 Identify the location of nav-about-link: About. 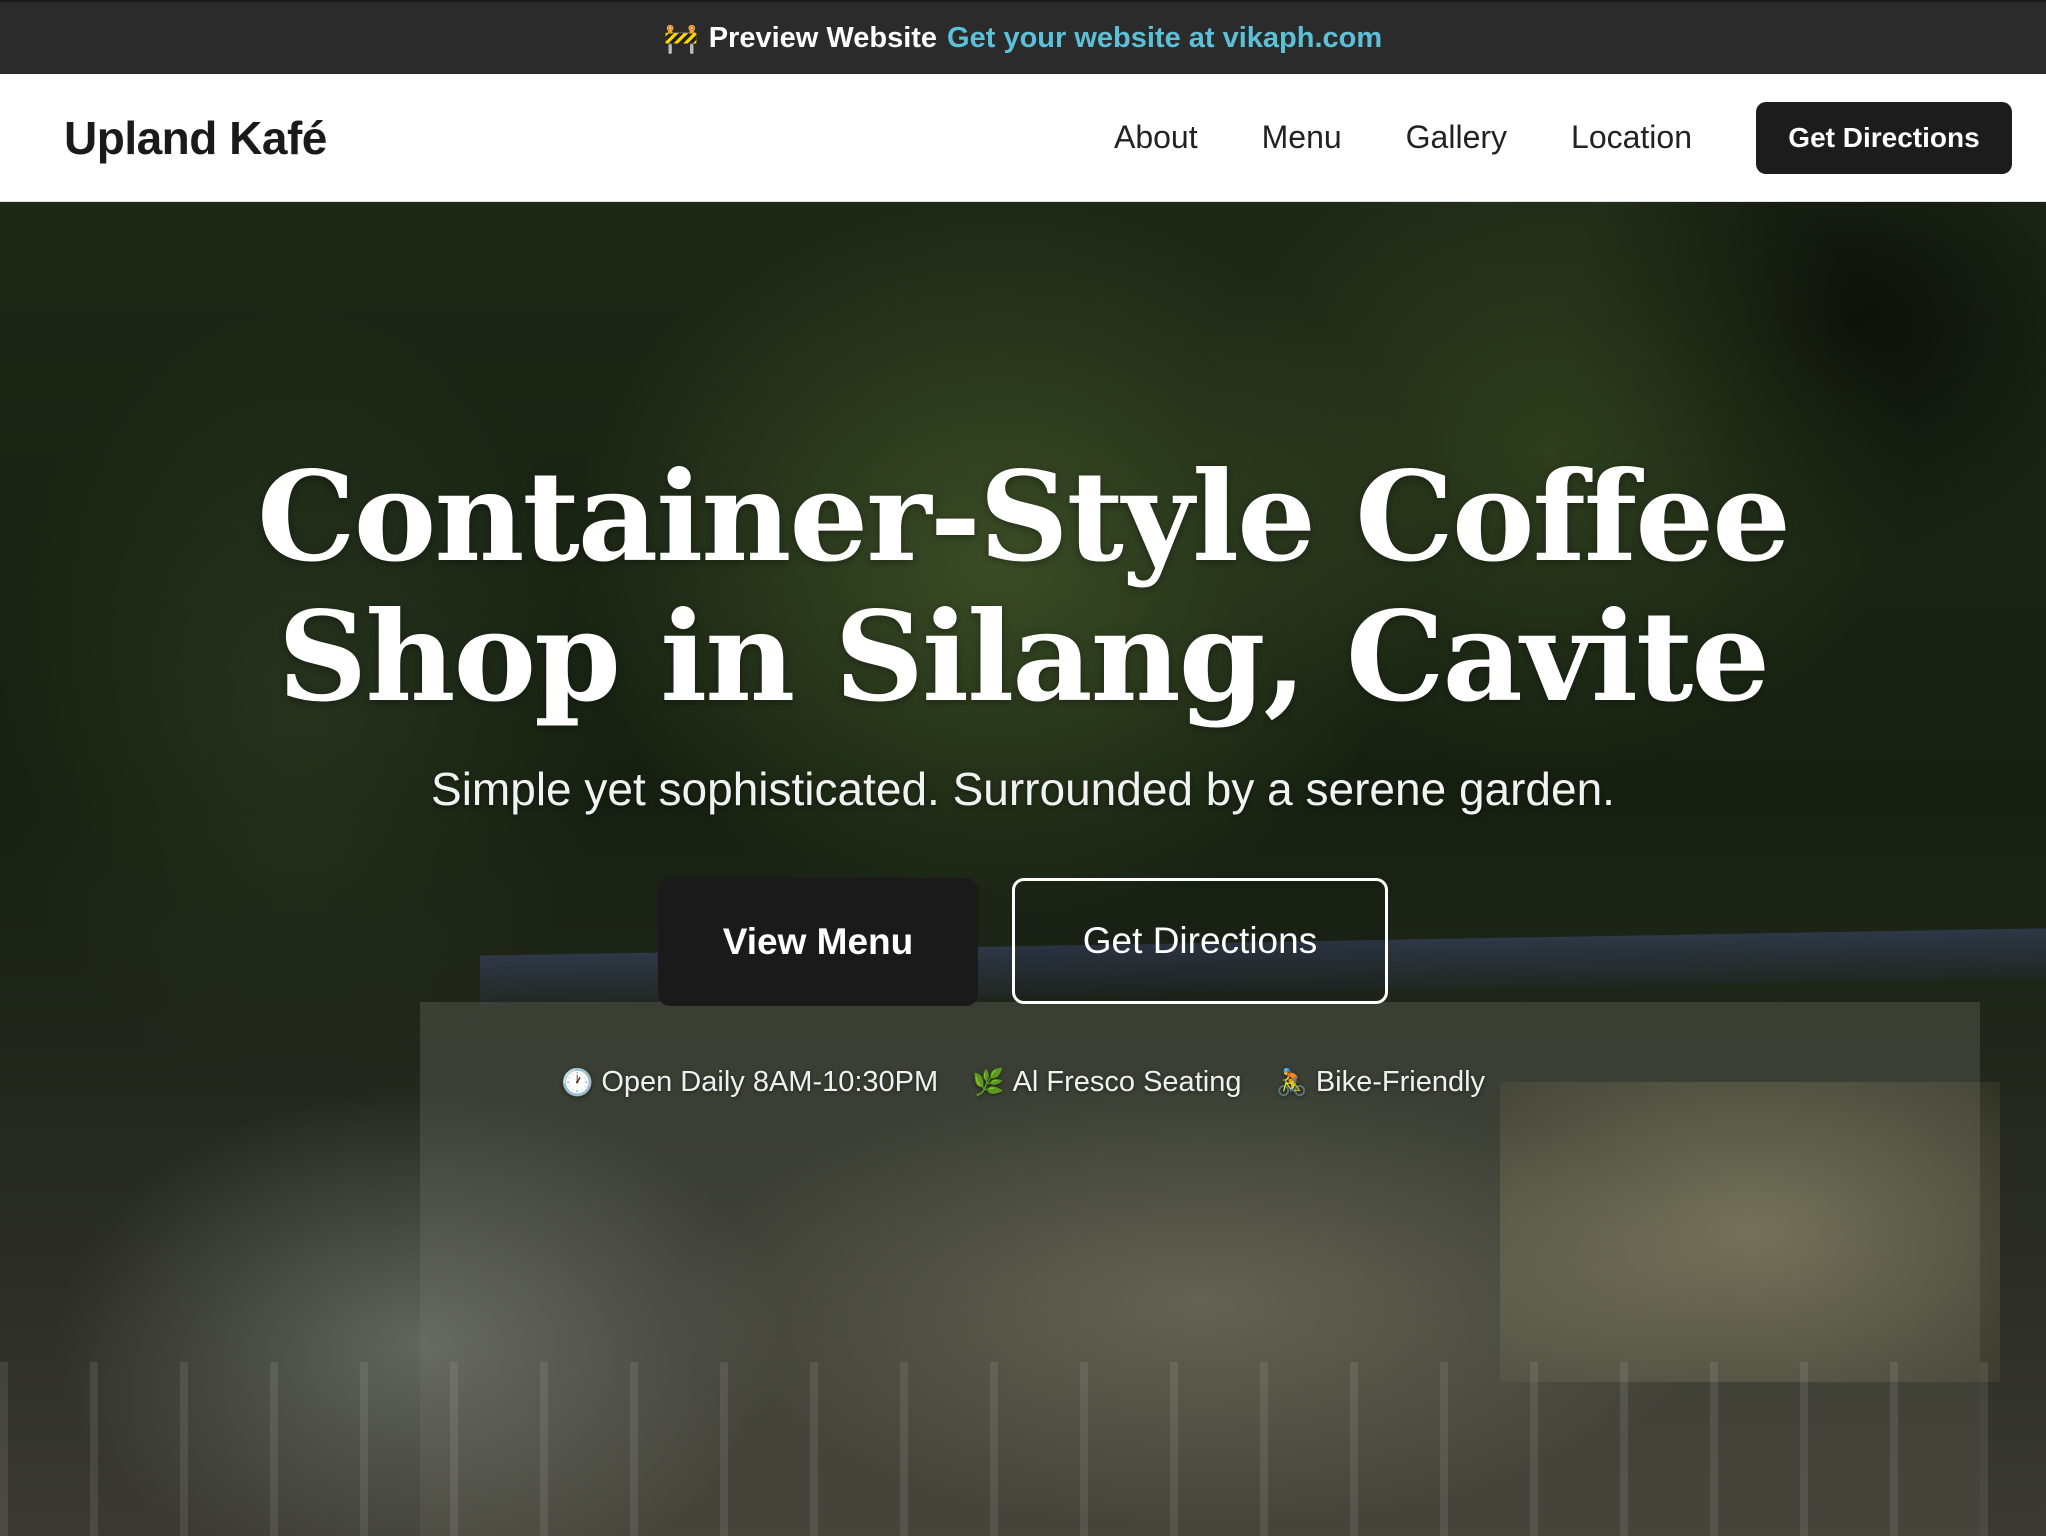
(1156, 137).